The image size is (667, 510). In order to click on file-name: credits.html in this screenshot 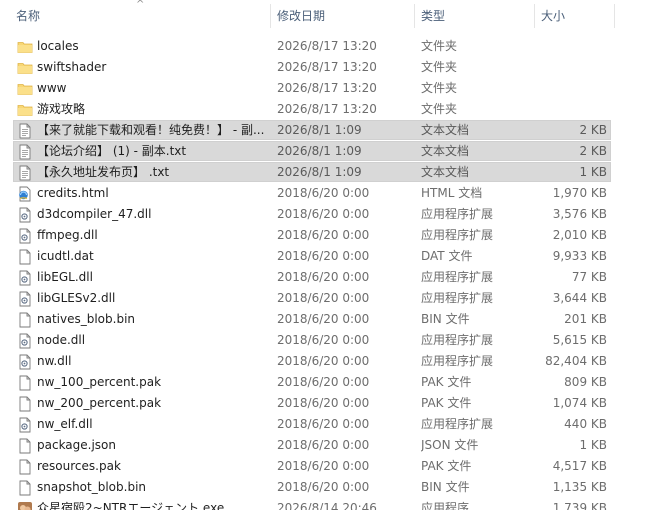, I will do `click(73, 193)`.